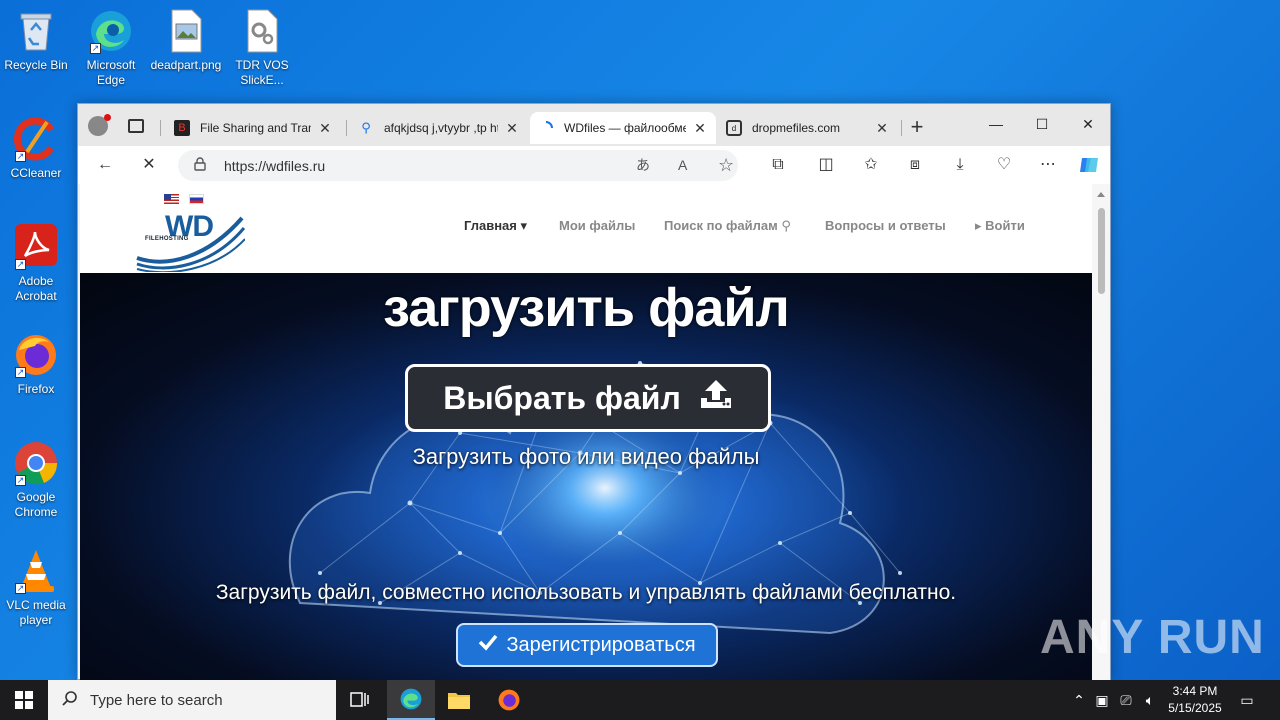 The width and height of the screenshot is (1280, 720). Describe the element at coordinates (411, 700) in the screenshot. I see `taskbar-edge` at that location.